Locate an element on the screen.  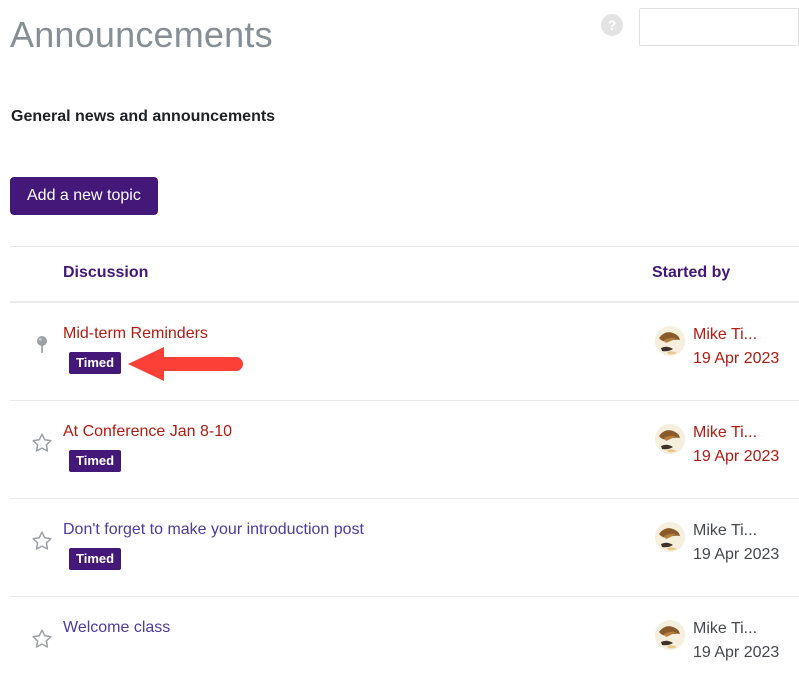
discussion-subject-link: Mid-term Reminders is located at coordinates (135, 334).